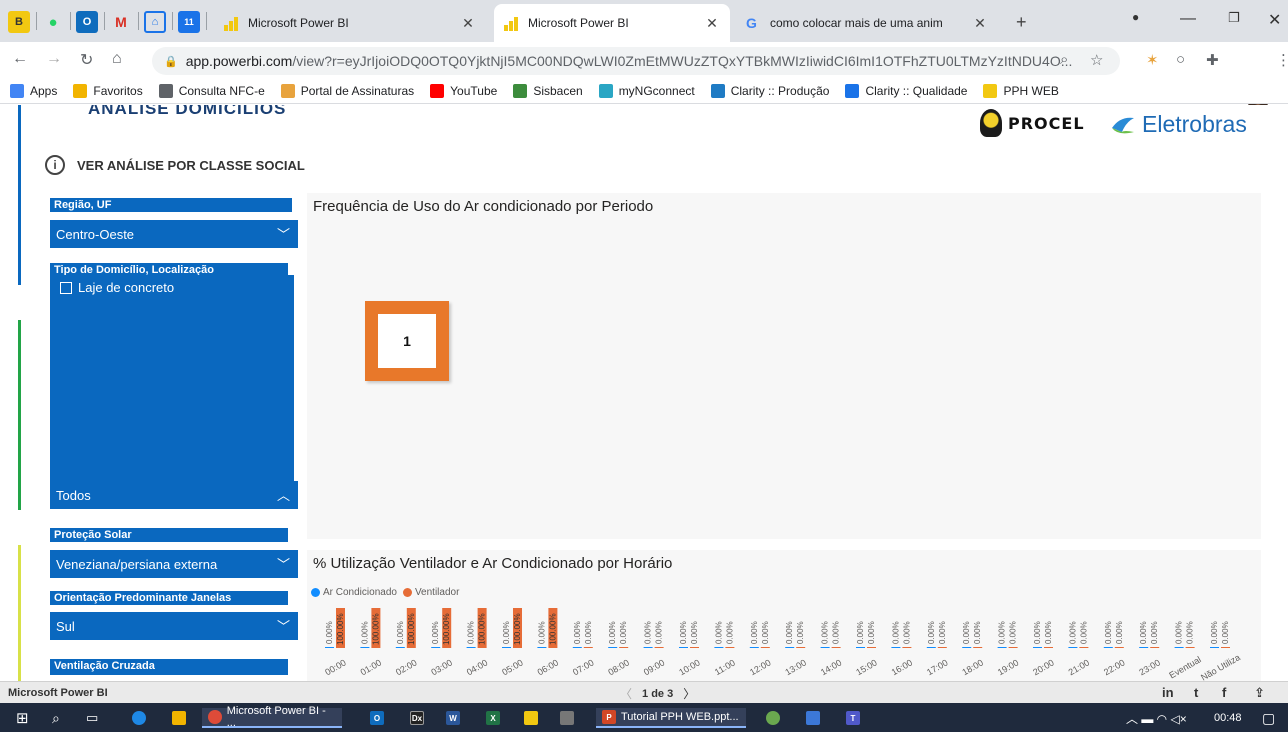 The image size is (1288, 732). Describe the element at coordinates (612, 23) in the screenshot. I see `tab-power-bi-2: Microsoft Power BI ✕` at that location.